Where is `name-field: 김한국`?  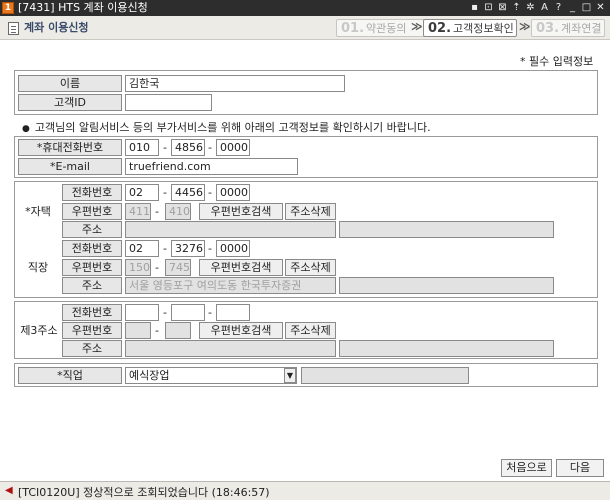
name-field: 김한국 is located at coordinates (235, 83).